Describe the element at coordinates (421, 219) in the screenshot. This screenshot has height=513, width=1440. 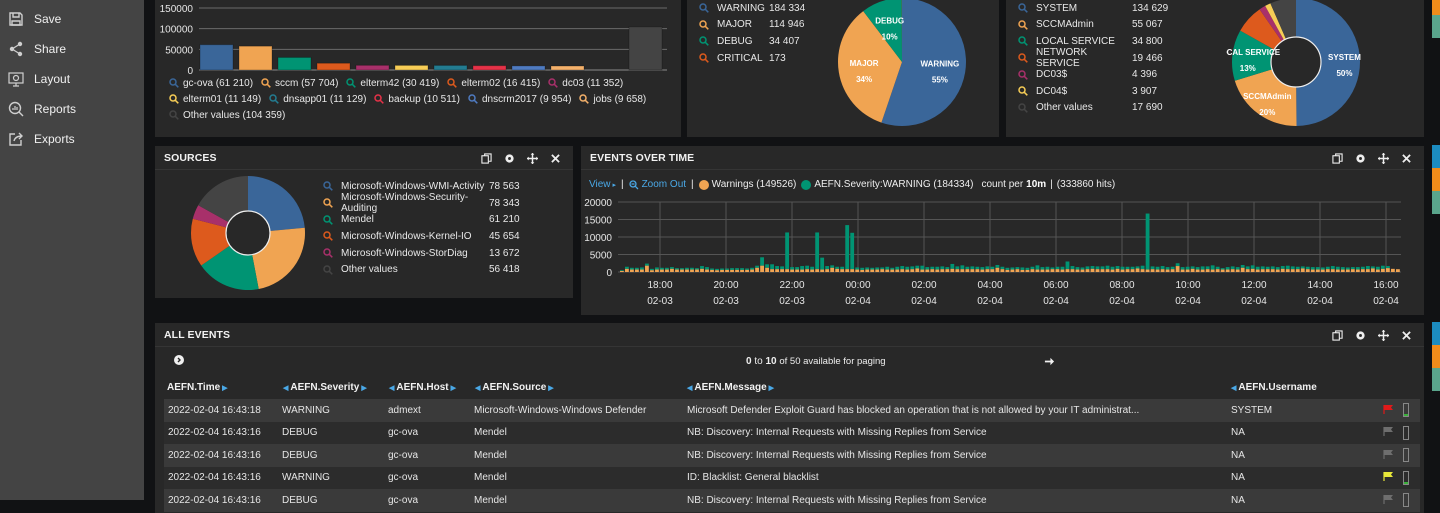
I see `legend-item: Mendel61 210` at that location.